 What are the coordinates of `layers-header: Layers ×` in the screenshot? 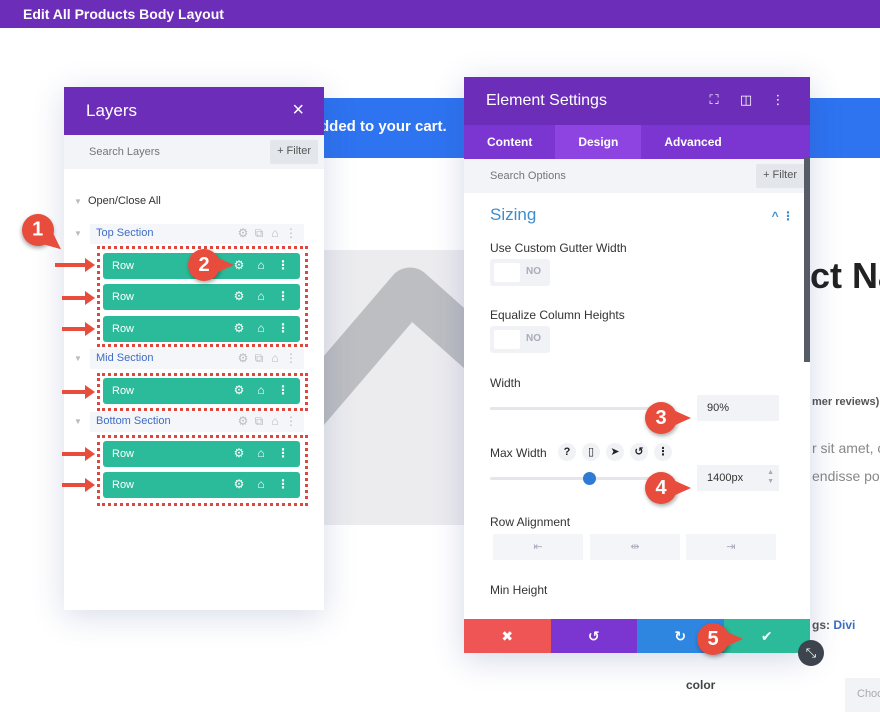 It's located at (194, 111).